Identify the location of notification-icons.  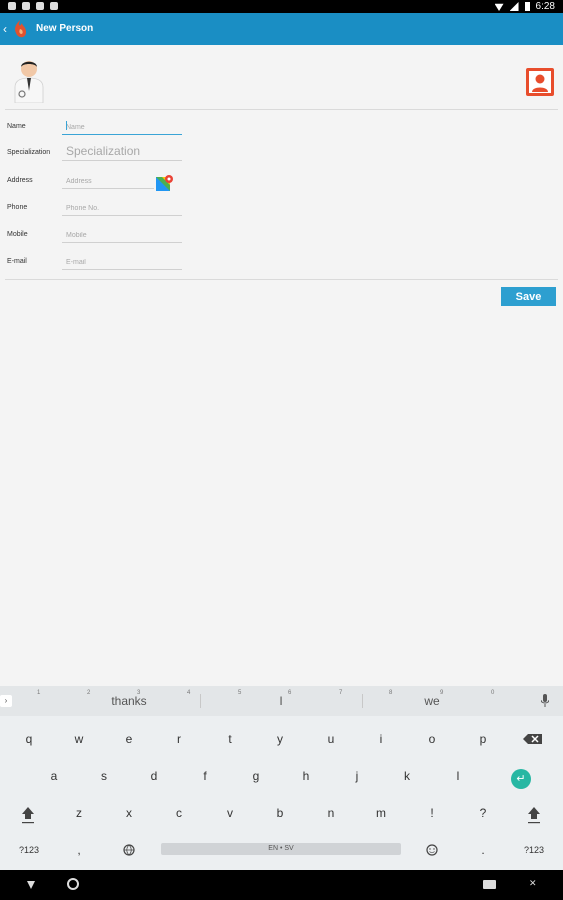
(33, 6).